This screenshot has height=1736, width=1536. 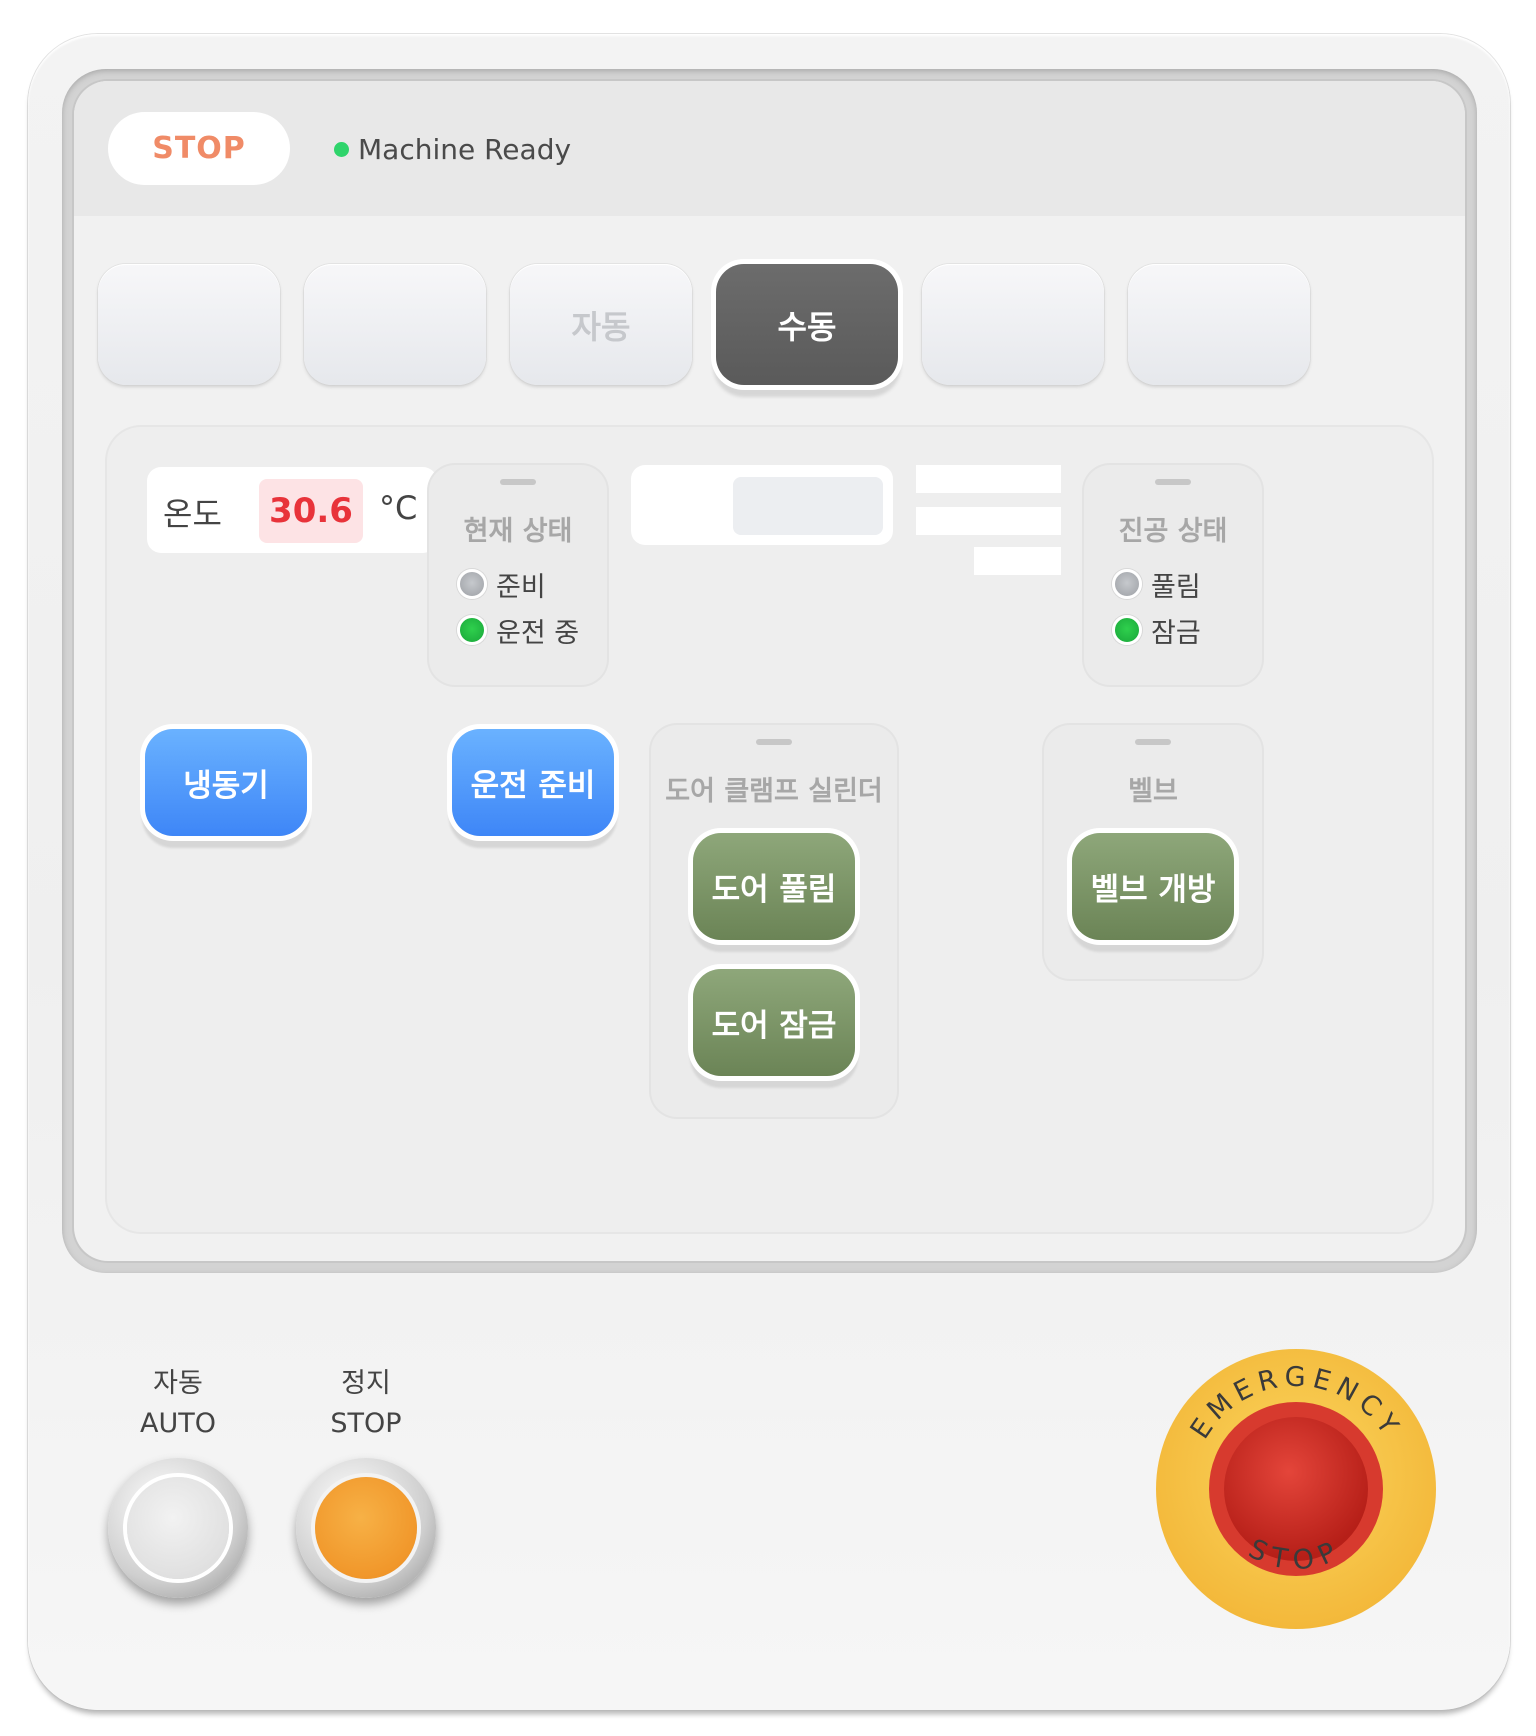 I want to click on current-state-title: 현재 상태, so click(x=518, y=531).